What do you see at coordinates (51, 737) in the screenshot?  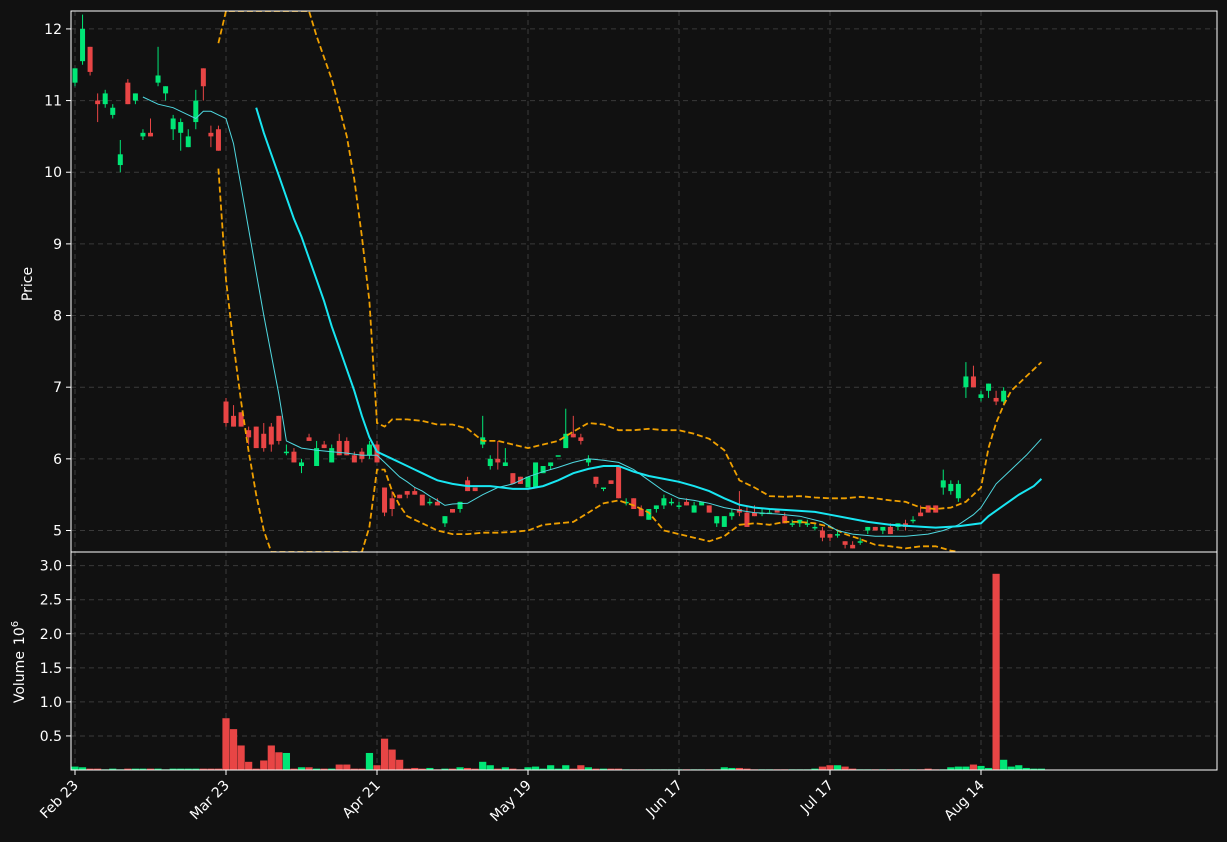 I see `volume-tick-label: 0.5` at bounding box center [51, 737].